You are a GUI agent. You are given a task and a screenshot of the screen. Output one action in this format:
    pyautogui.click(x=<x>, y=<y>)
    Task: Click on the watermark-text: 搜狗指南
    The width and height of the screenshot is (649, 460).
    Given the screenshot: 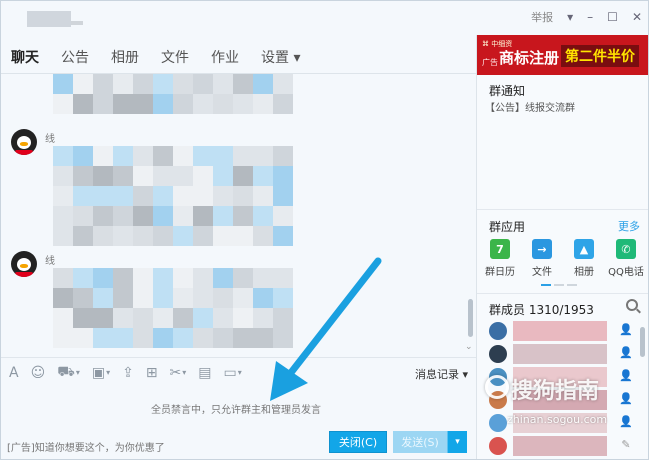 What is the action you would take?
    pyautogui.click(x=555, y=391)
    